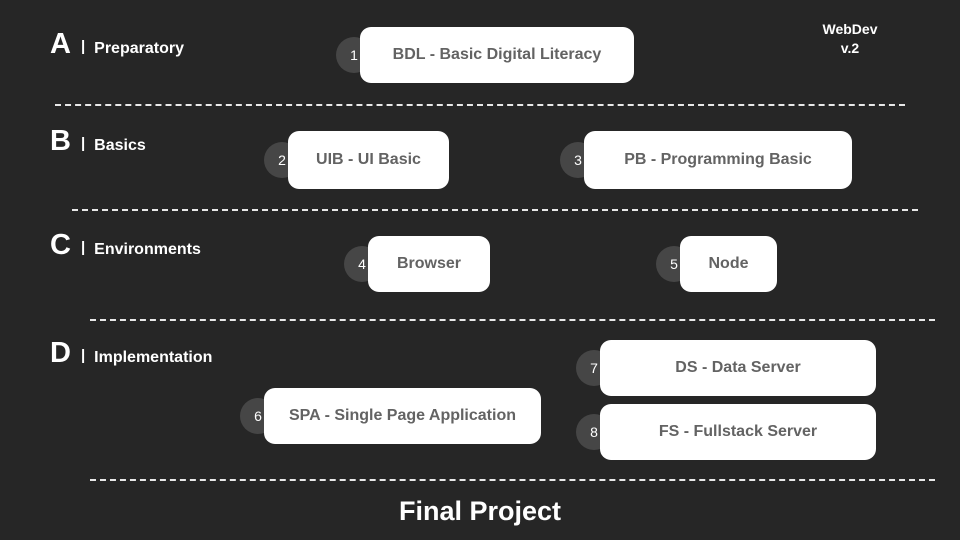 The width and height of the screenshot is (960, 540). What do you see at coordinates (60, 141) in the screenshot?
I see `section-letter-b: B` at bounding box center [60, 141].